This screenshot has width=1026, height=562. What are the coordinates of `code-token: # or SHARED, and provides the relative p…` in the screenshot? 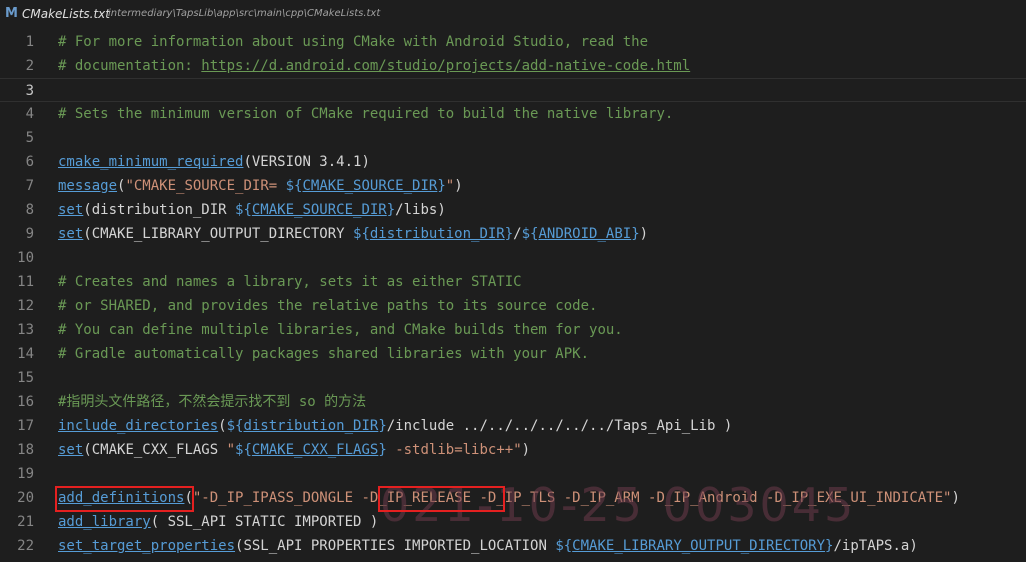 It's located at (328, 306).